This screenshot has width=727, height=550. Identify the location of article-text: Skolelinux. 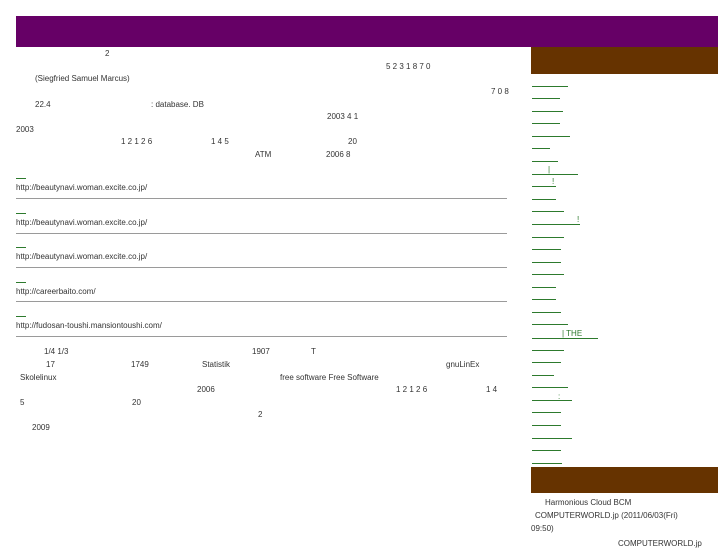
(38, 377).